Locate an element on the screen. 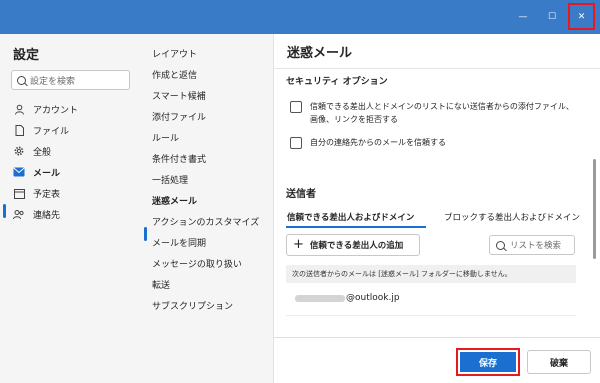 The height and width of the screenshot is (383, 600). senders-heading: 送信者 is located at coordinates (301, 194).